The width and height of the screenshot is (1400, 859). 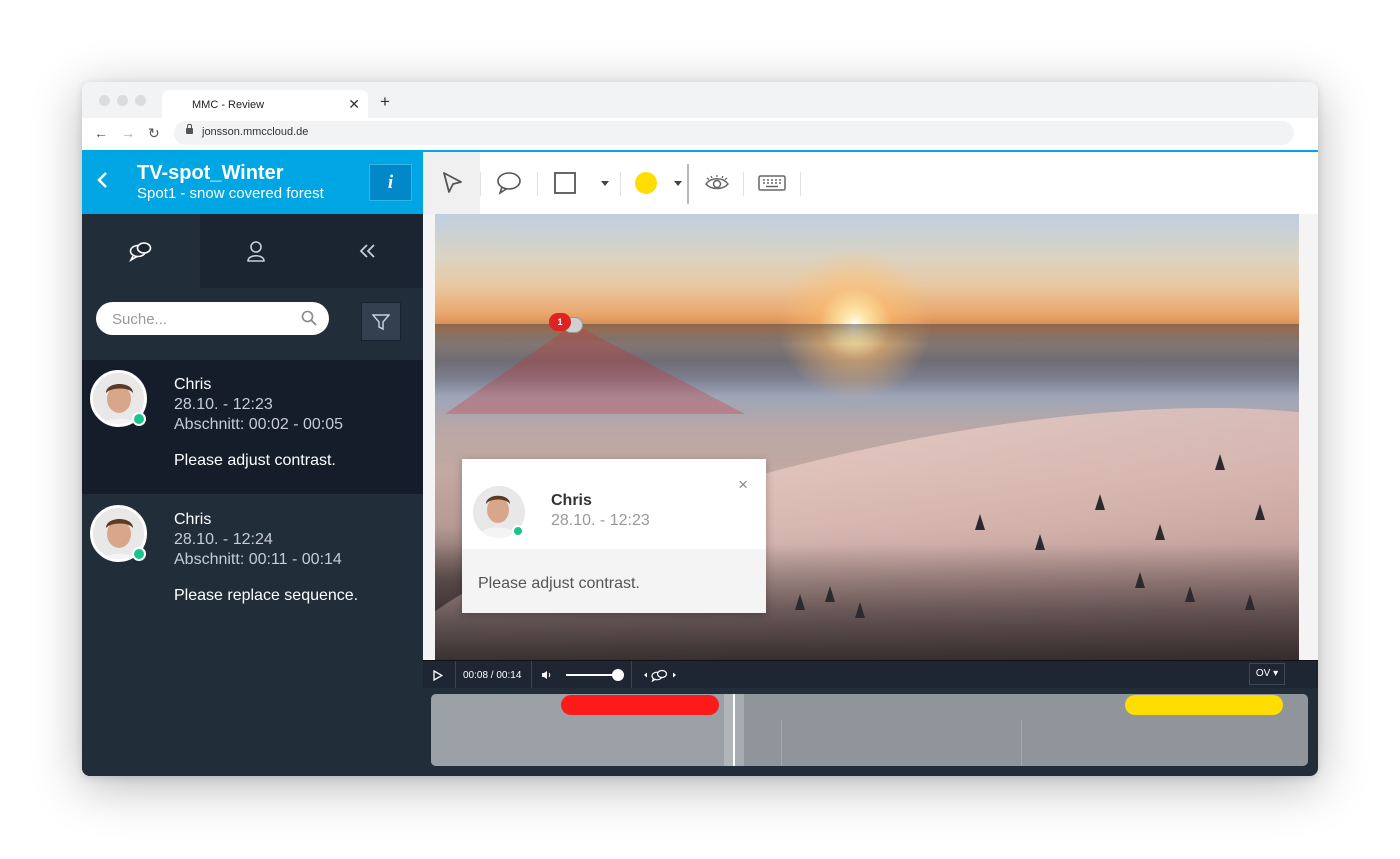 What do you see at coordinates (228, 105) in the screenshot?
I see `tab-title: MMC - Review` at bounding box center [228, 105].